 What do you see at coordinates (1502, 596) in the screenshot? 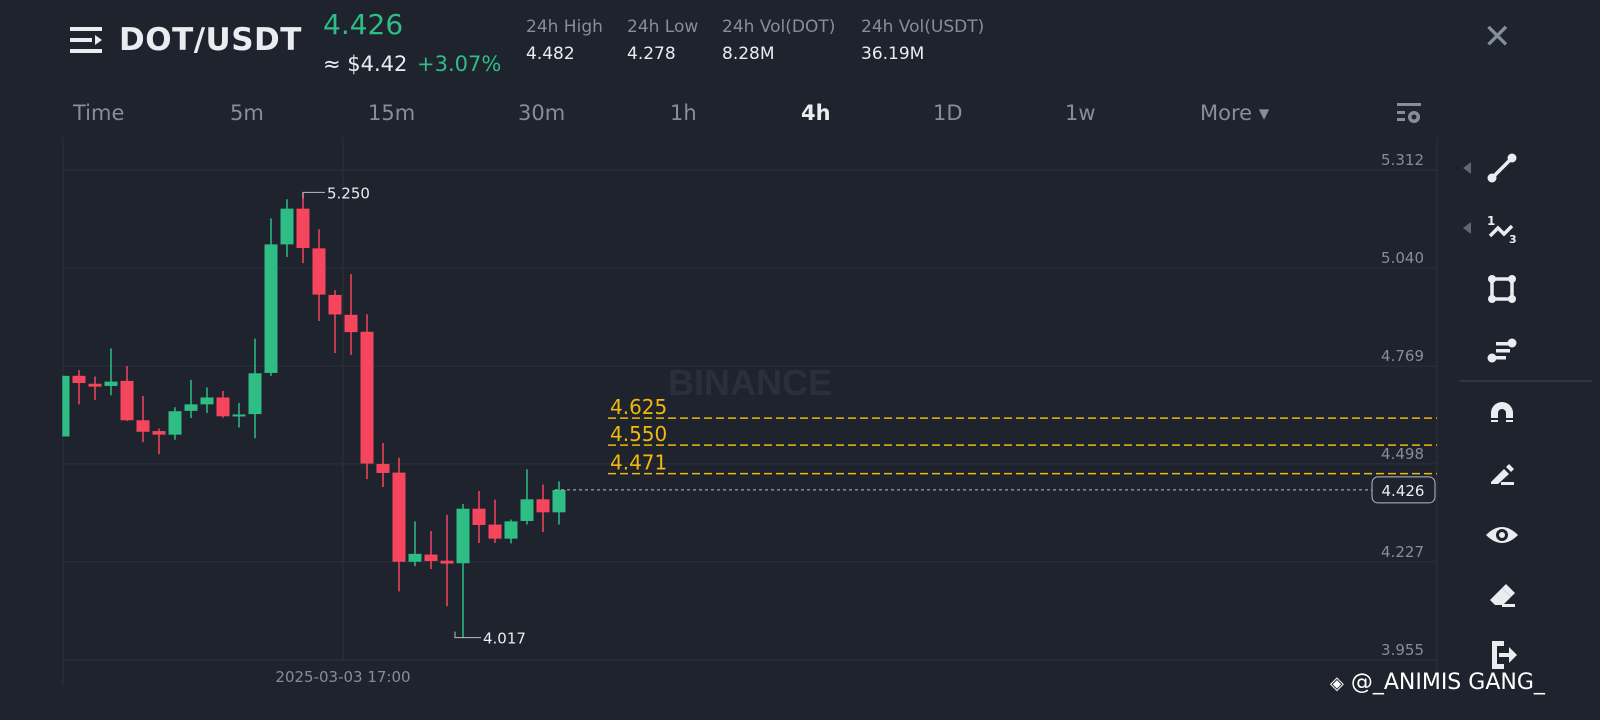
I see `eraser-icon` at bounding box center [1502, 596].